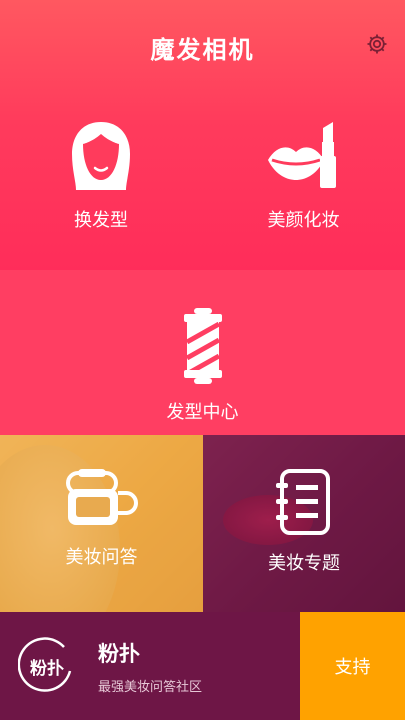  I want to click on makeup-topics-section: 美妆专题, so click(304, 523).